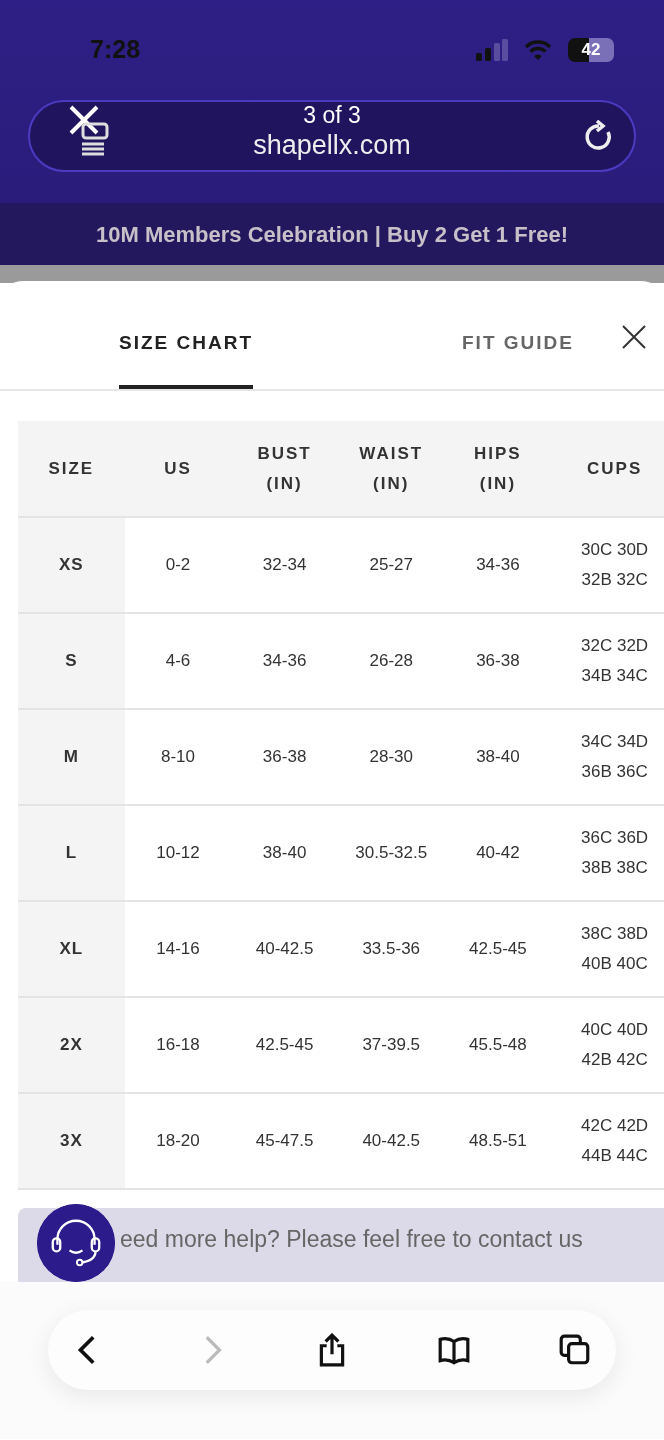  I want to click on table-cell: 30.5-32.5, so click(391, 853).